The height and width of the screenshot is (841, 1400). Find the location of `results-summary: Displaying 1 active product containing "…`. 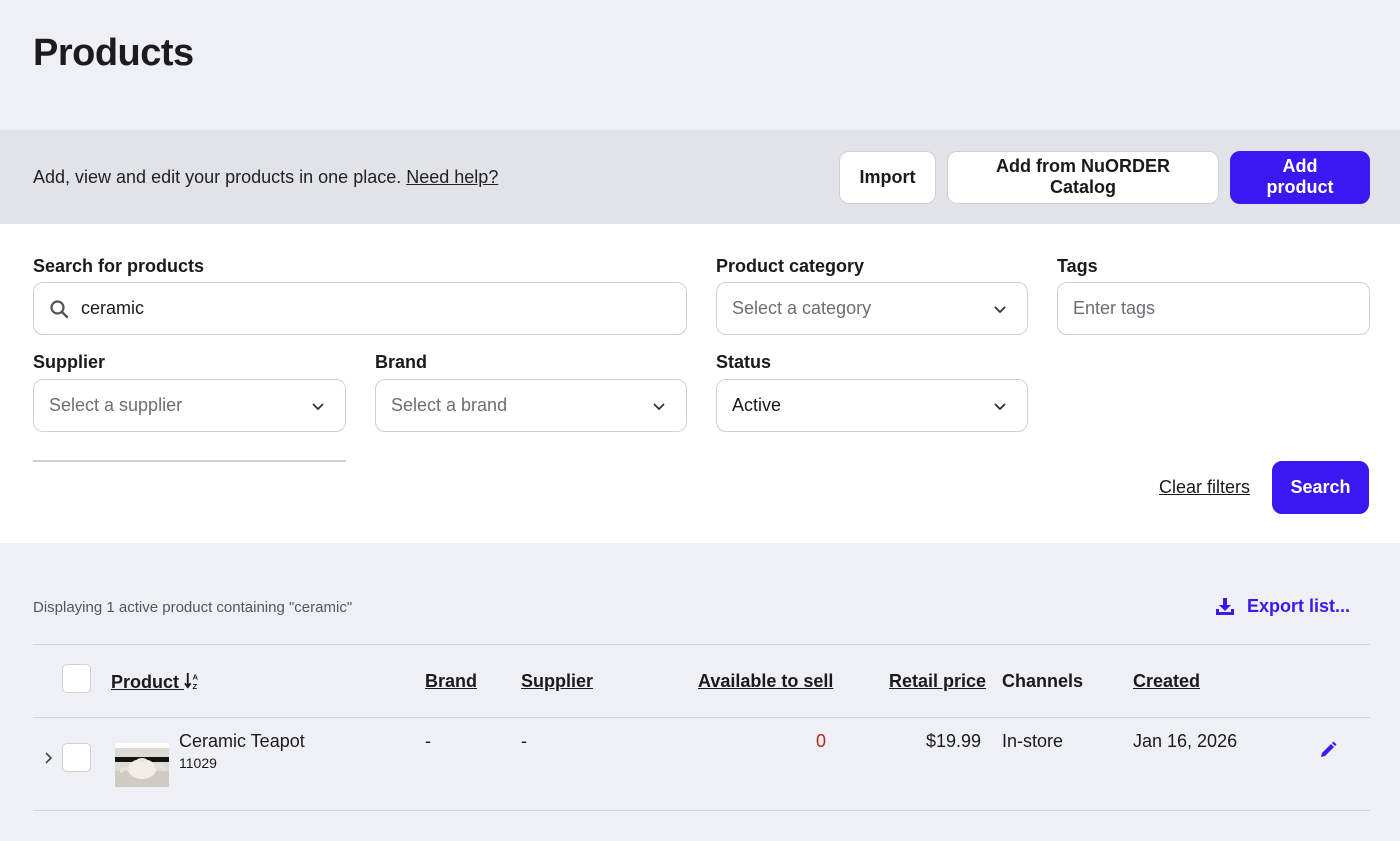

results-summary: Displaying 1 active product containing "… is located at coordinates (193, 607).